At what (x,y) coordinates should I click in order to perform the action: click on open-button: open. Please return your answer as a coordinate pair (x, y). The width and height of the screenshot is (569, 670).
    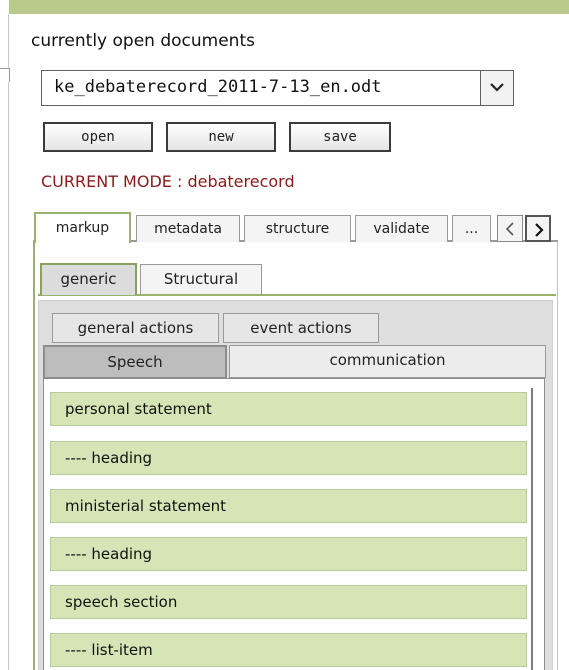
    Looking at the image, I should click on (98, 137).